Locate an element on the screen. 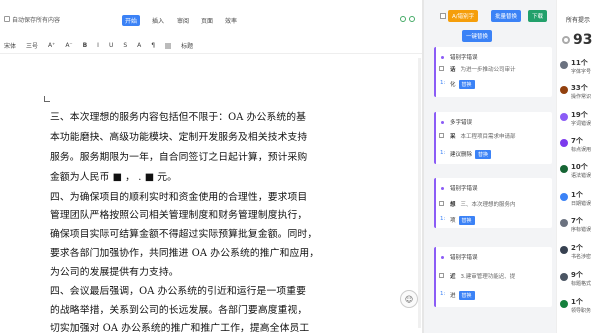 The image size is (600, 334). doc-line: 服务。服务期限为一年，自合同签订之日起计算，预计采购 is located at coordinates (179, 157).